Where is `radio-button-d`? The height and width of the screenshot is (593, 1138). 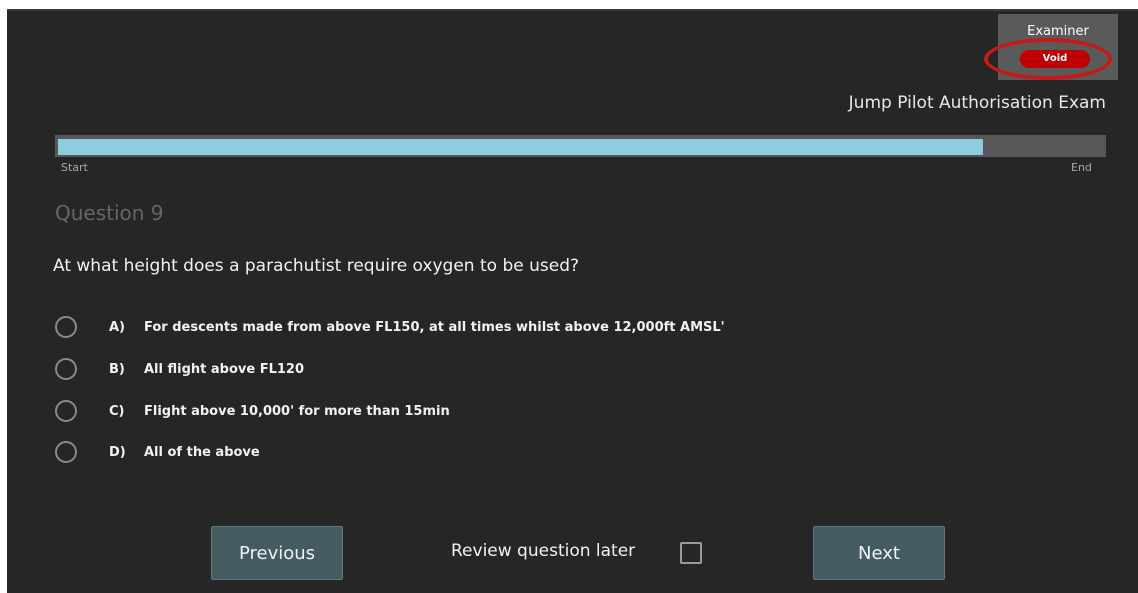
radio-button-d is located at coordinates (66, 452).